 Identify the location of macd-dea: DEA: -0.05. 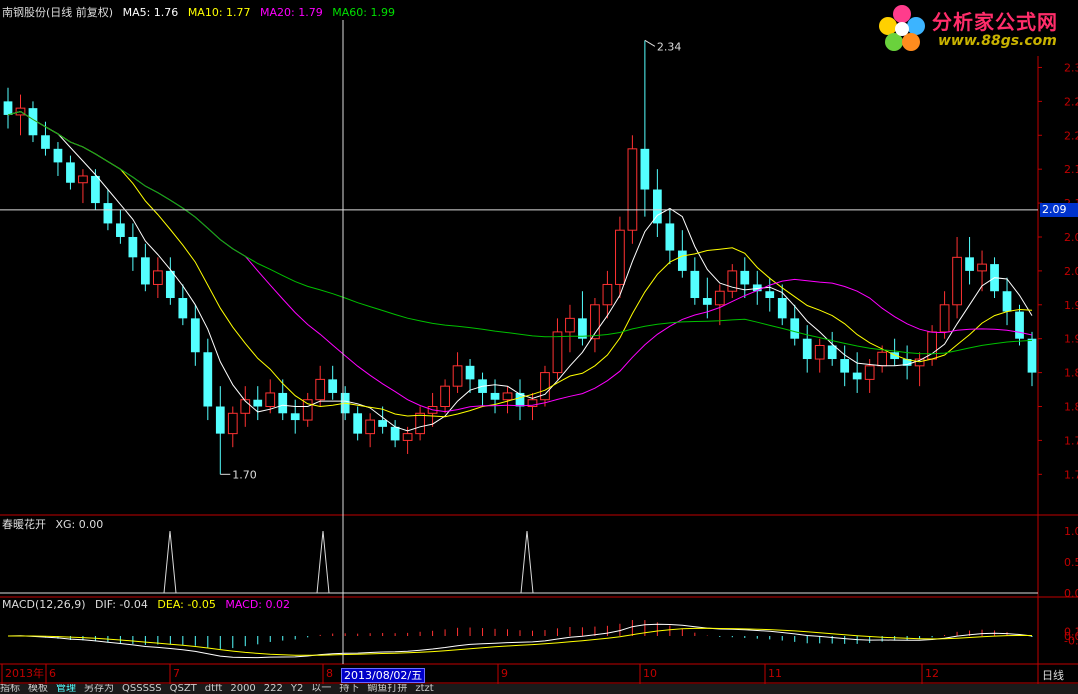
(186, 604).